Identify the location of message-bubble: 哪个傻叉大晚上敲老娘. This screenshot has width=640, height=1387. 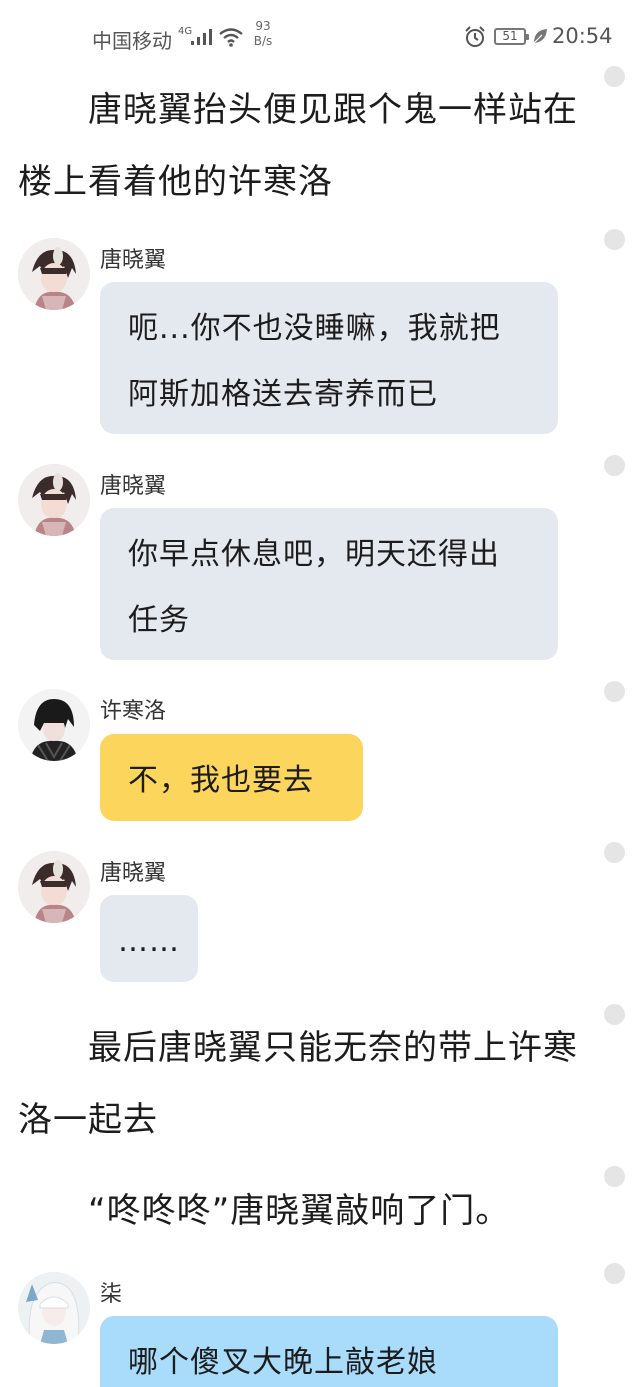
(329, 1351).